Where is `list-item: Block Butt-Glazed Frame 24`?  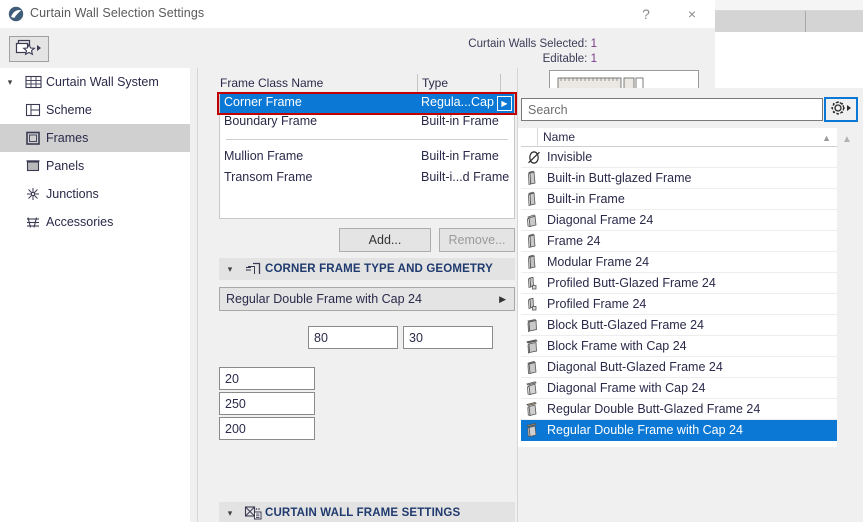
list-item: Block Butt-Glazed Frame 24 is located at coordinates (679, 325).